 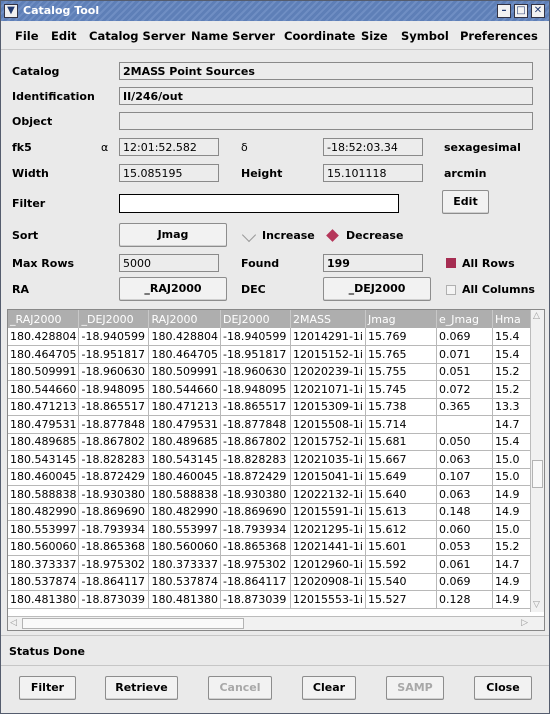 I want to click on horizontal-scroll-thumb, so click(x=133, y=623).